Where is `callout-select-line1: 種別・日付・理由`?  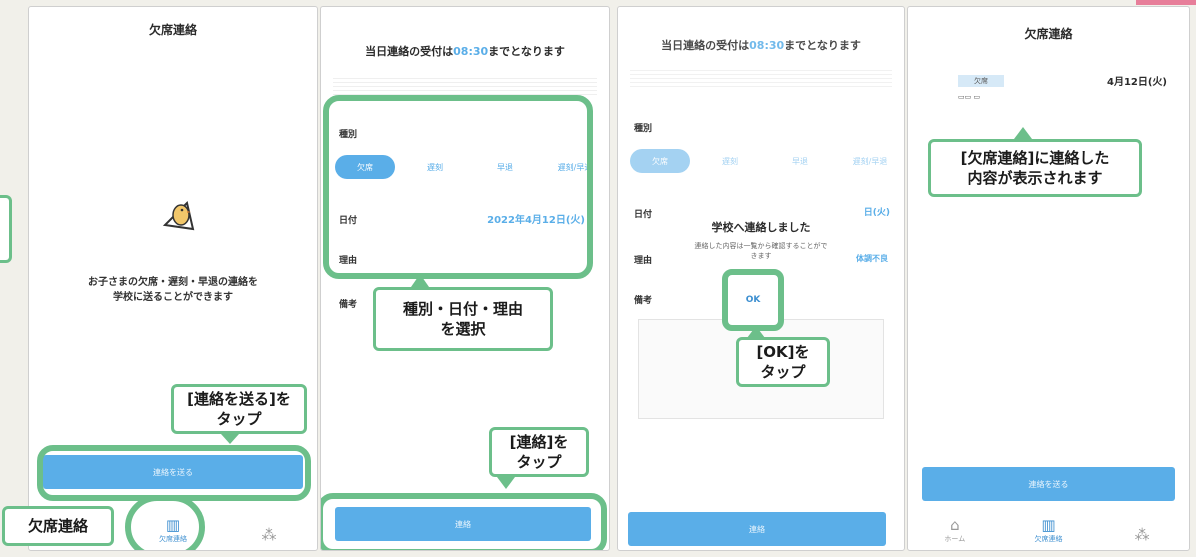 callout-select-line1: 種別・日付・理由 is located at coordinates (462, 309).